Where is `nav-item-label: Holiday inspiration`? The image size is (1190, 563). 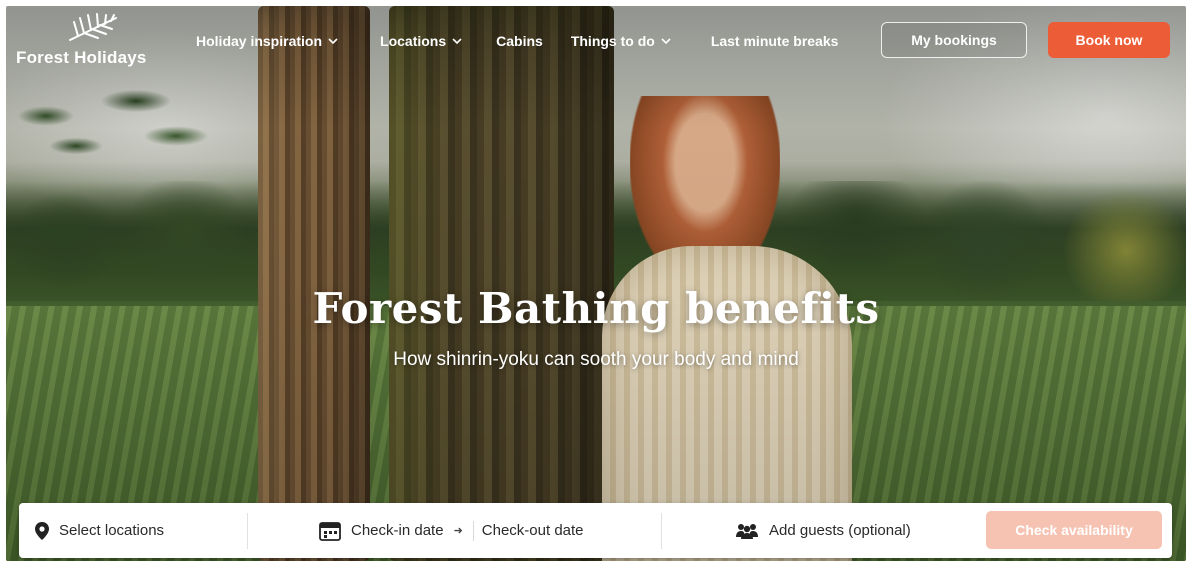 nav-item-label: Holiday inspiration is located at coordinates (259, 41).